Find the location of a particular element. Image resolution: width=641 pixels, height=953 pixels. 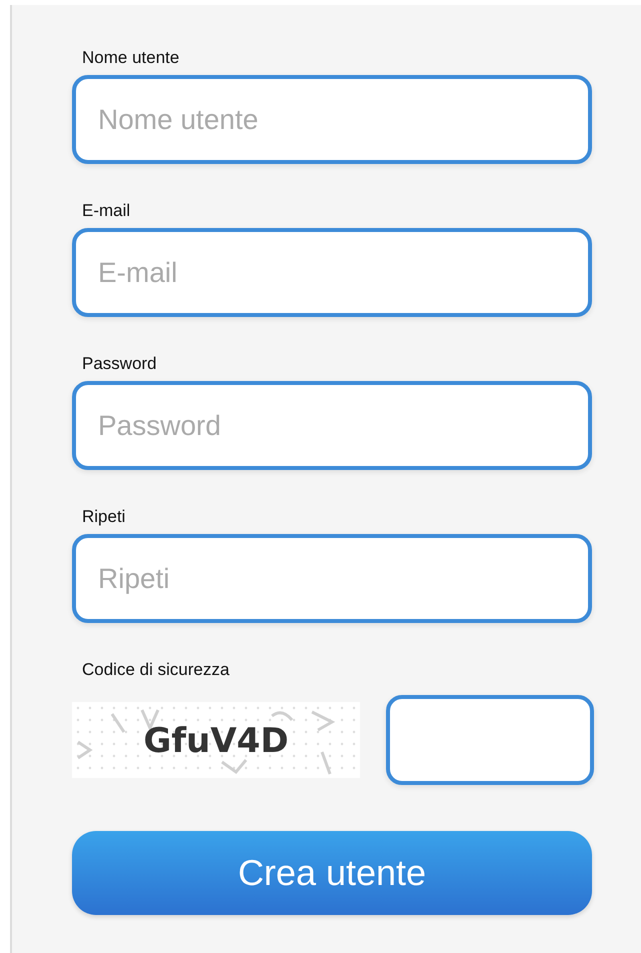

field-label: Password is located at coordinates (120, 364).